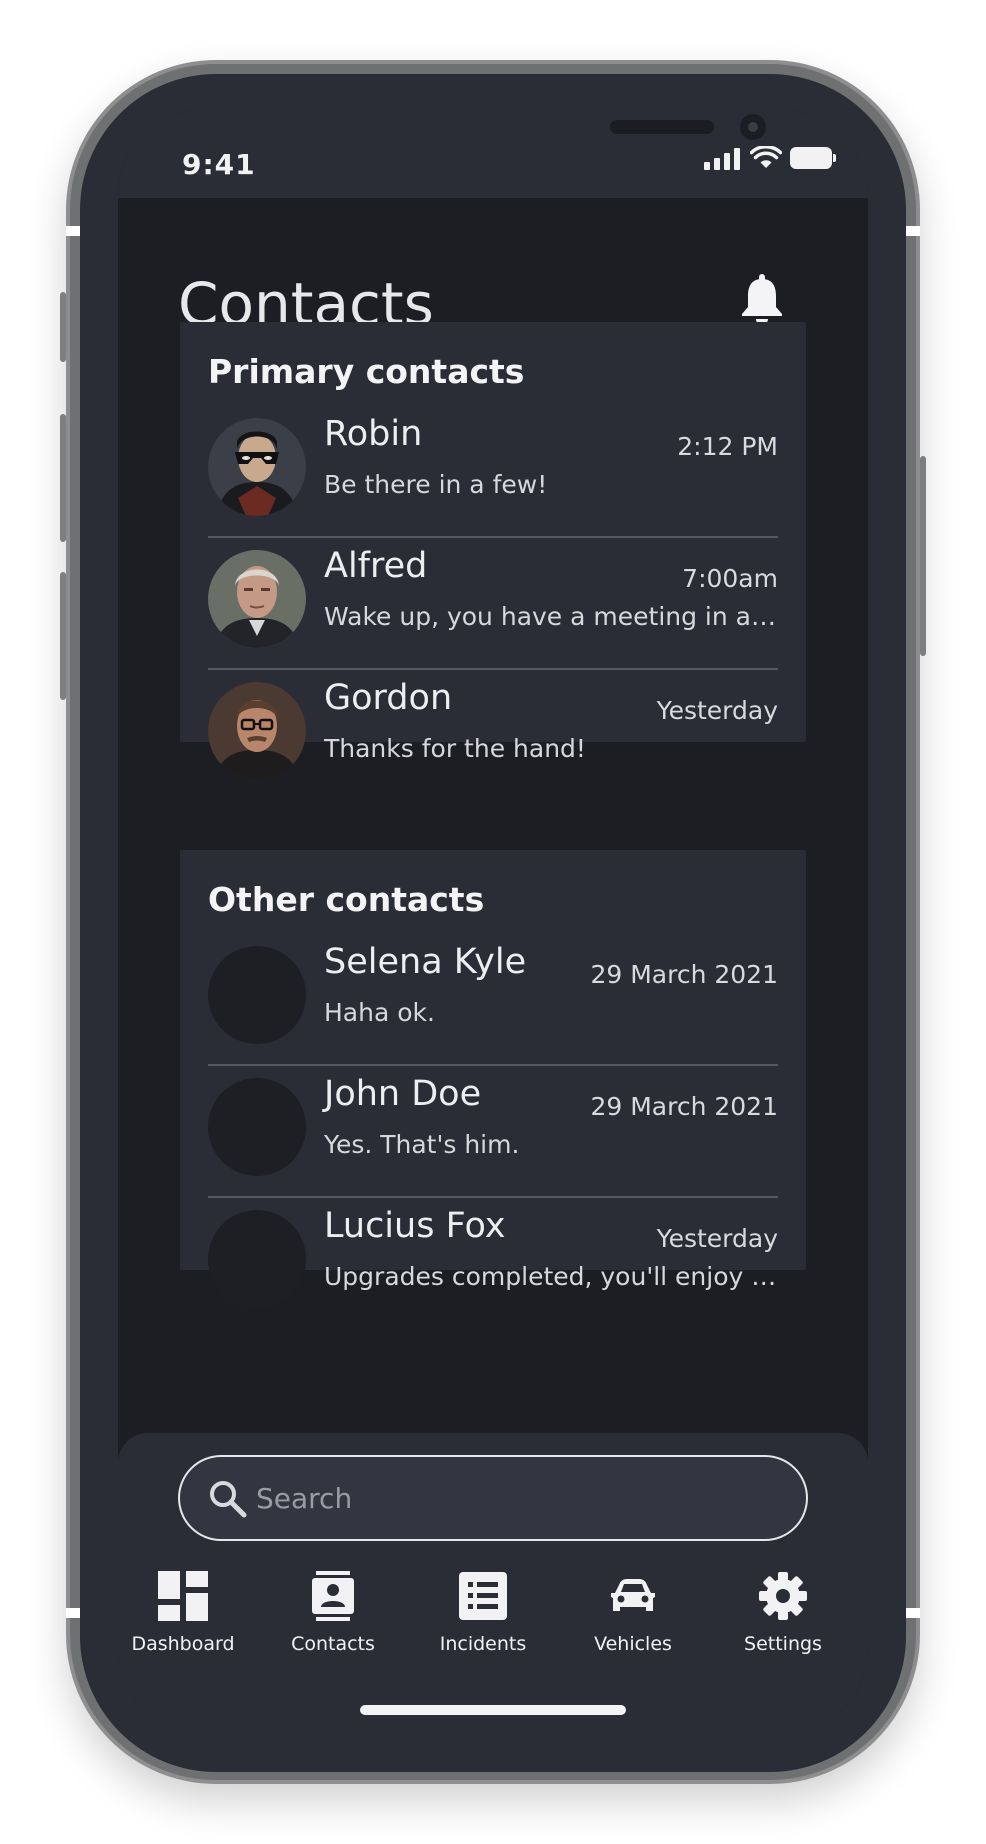  Describe the element at coordinates (403, 1094) in the screenshot. I see `contact-name: John Doe` at that location.